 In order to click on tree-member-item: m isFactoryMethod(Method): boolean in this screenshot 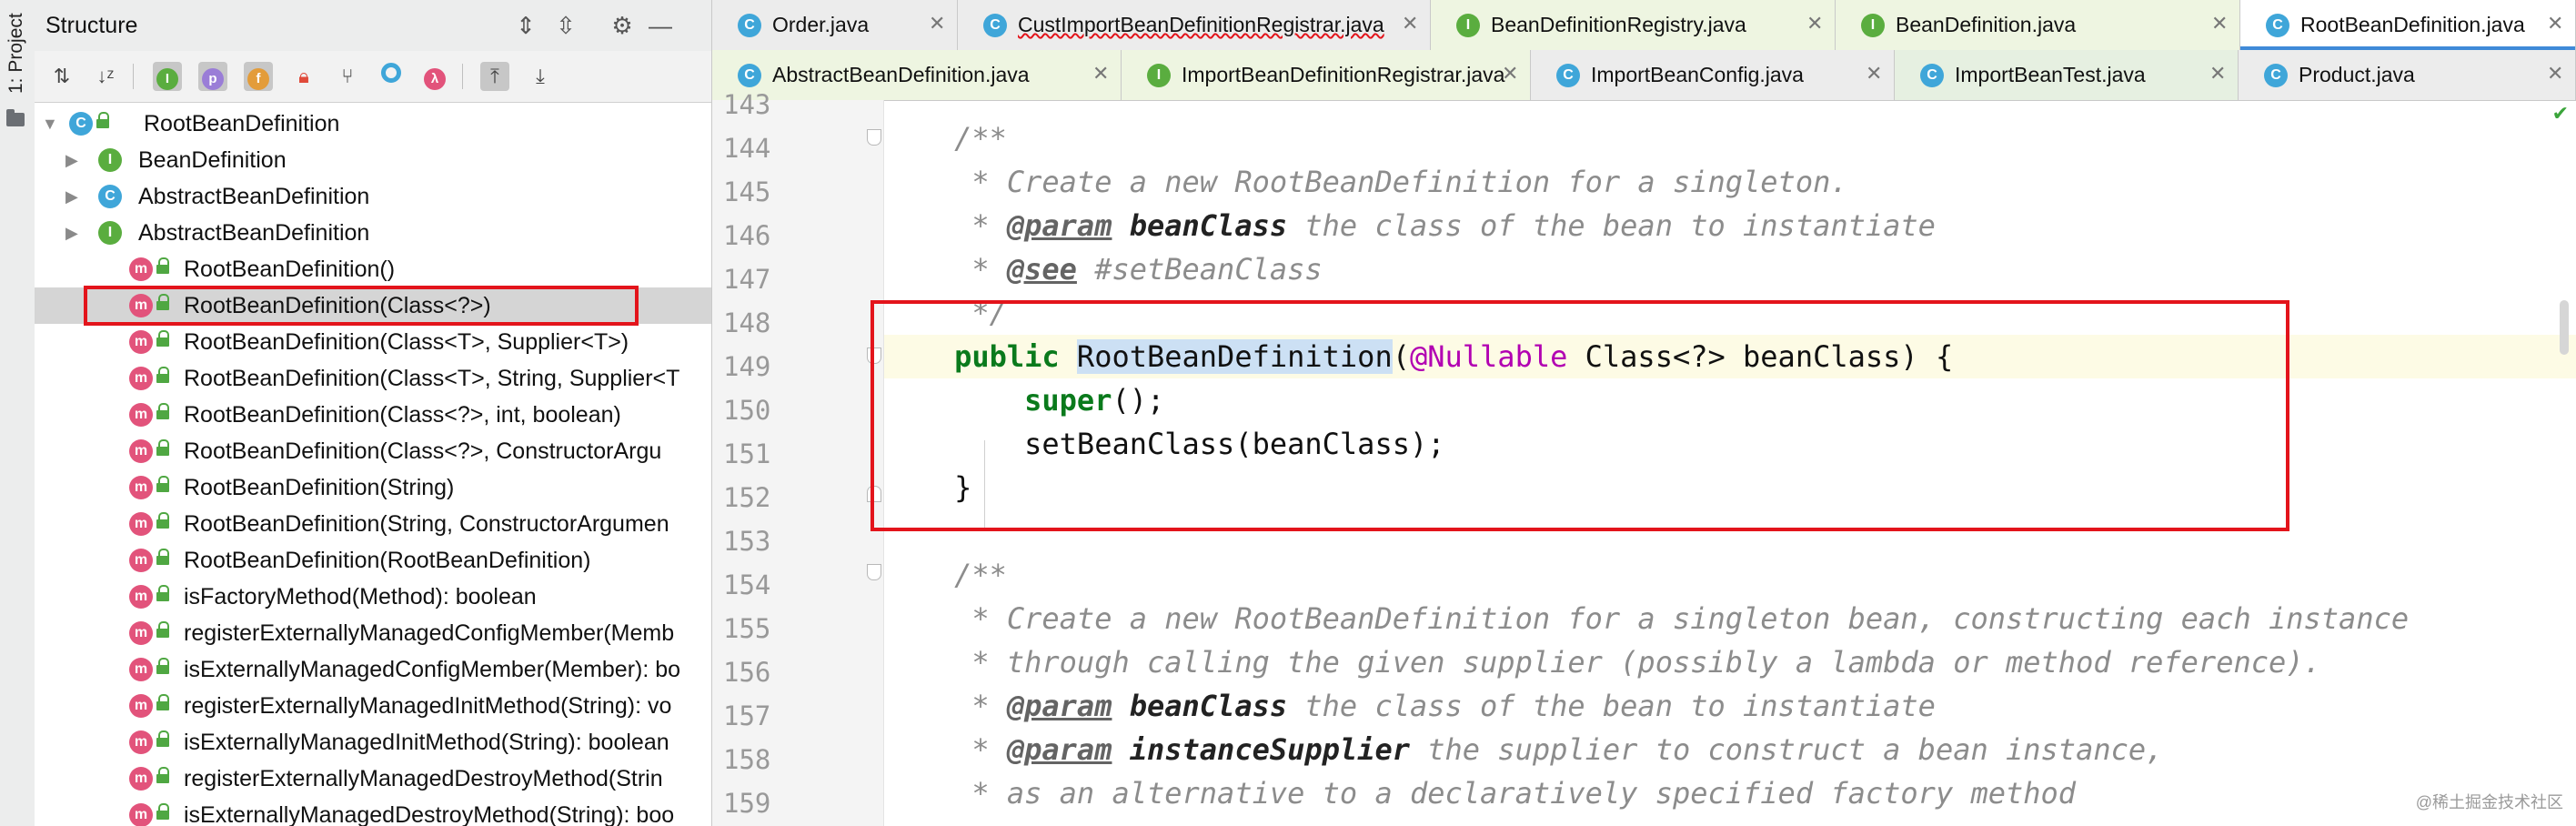, I will do `click(373, 597)`.